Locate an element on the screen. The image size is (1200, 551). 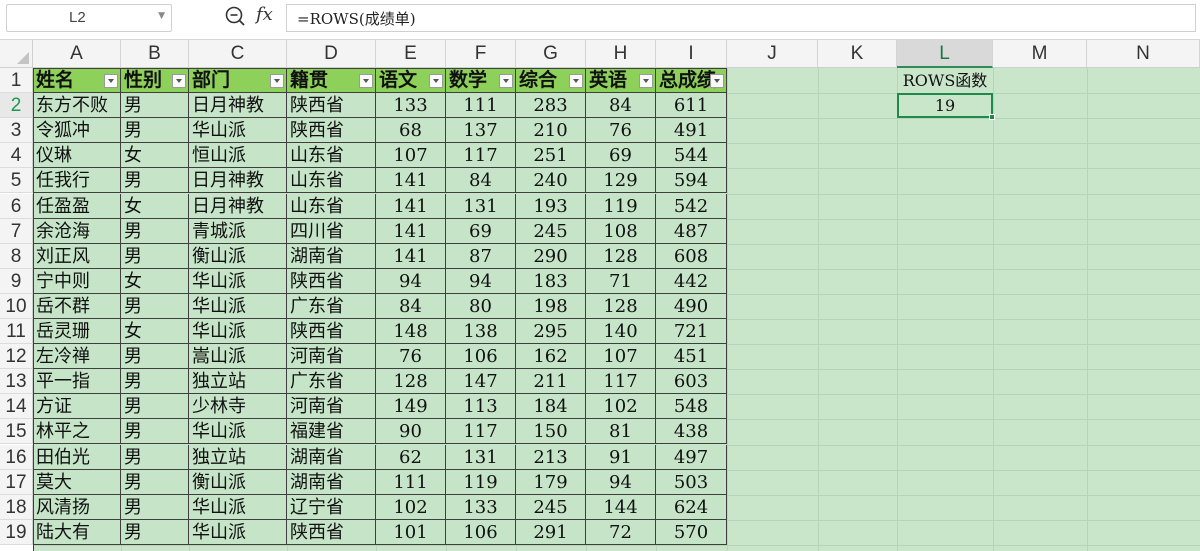
row-header-10: 10 is located at coordinates (16, 306).